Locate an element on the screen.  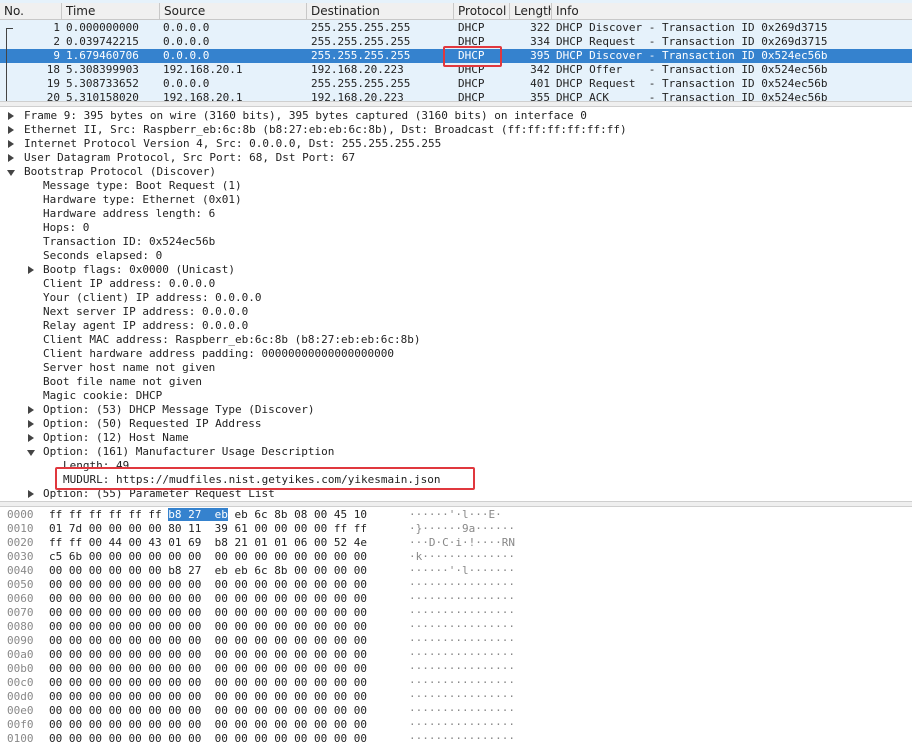
collapsed-arrow-icon is located at coordinates (31, 438).